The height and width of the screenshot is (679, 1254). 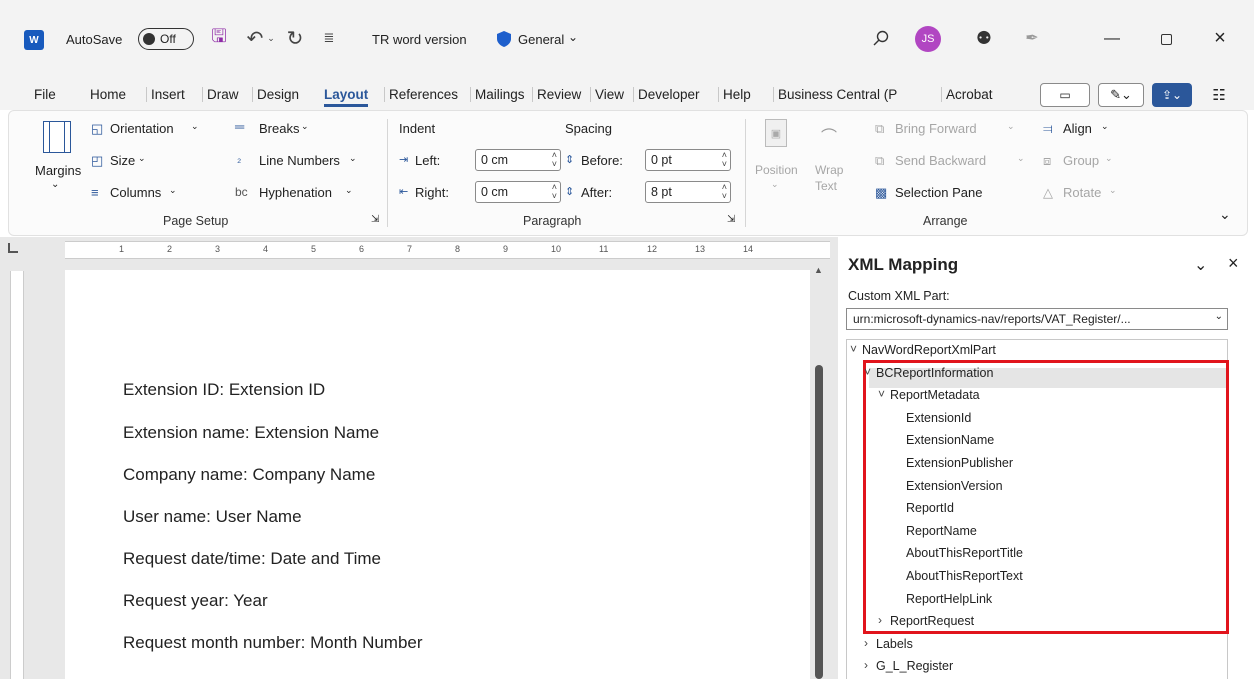 What do you see at coordinates (666, 94) in the screenshot?
I see `tab-developer: Developer` at bounding box center [666, 94].